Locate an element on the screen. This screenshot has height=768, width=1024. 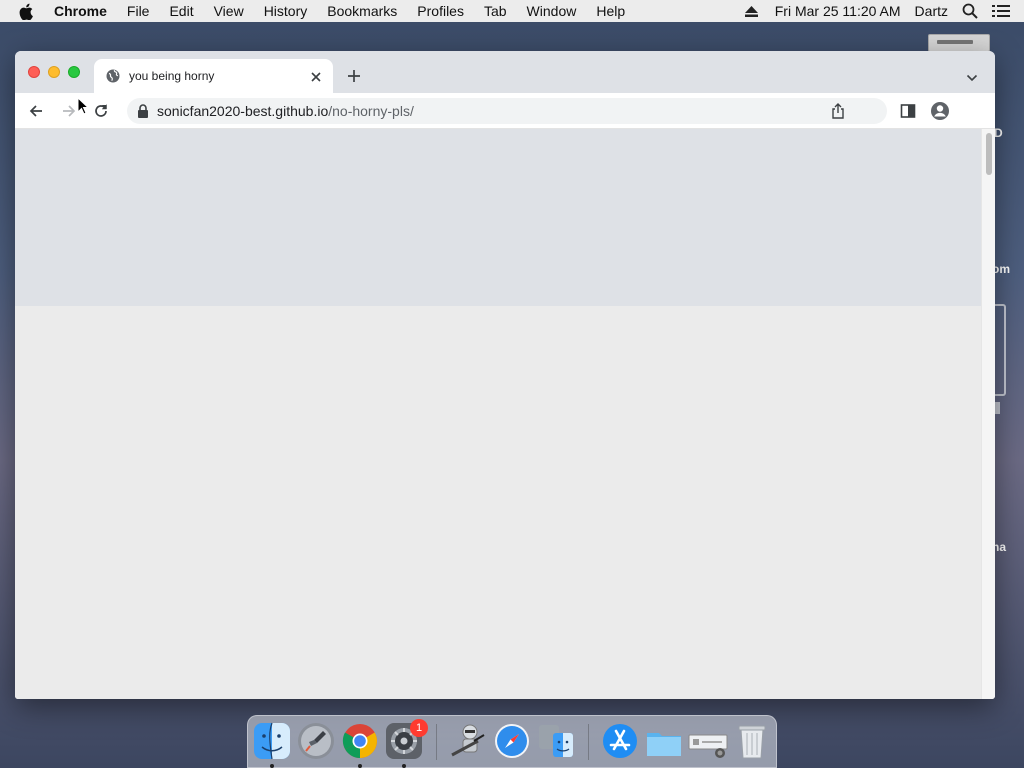
window-close-button is located at coordinates (34, 72).